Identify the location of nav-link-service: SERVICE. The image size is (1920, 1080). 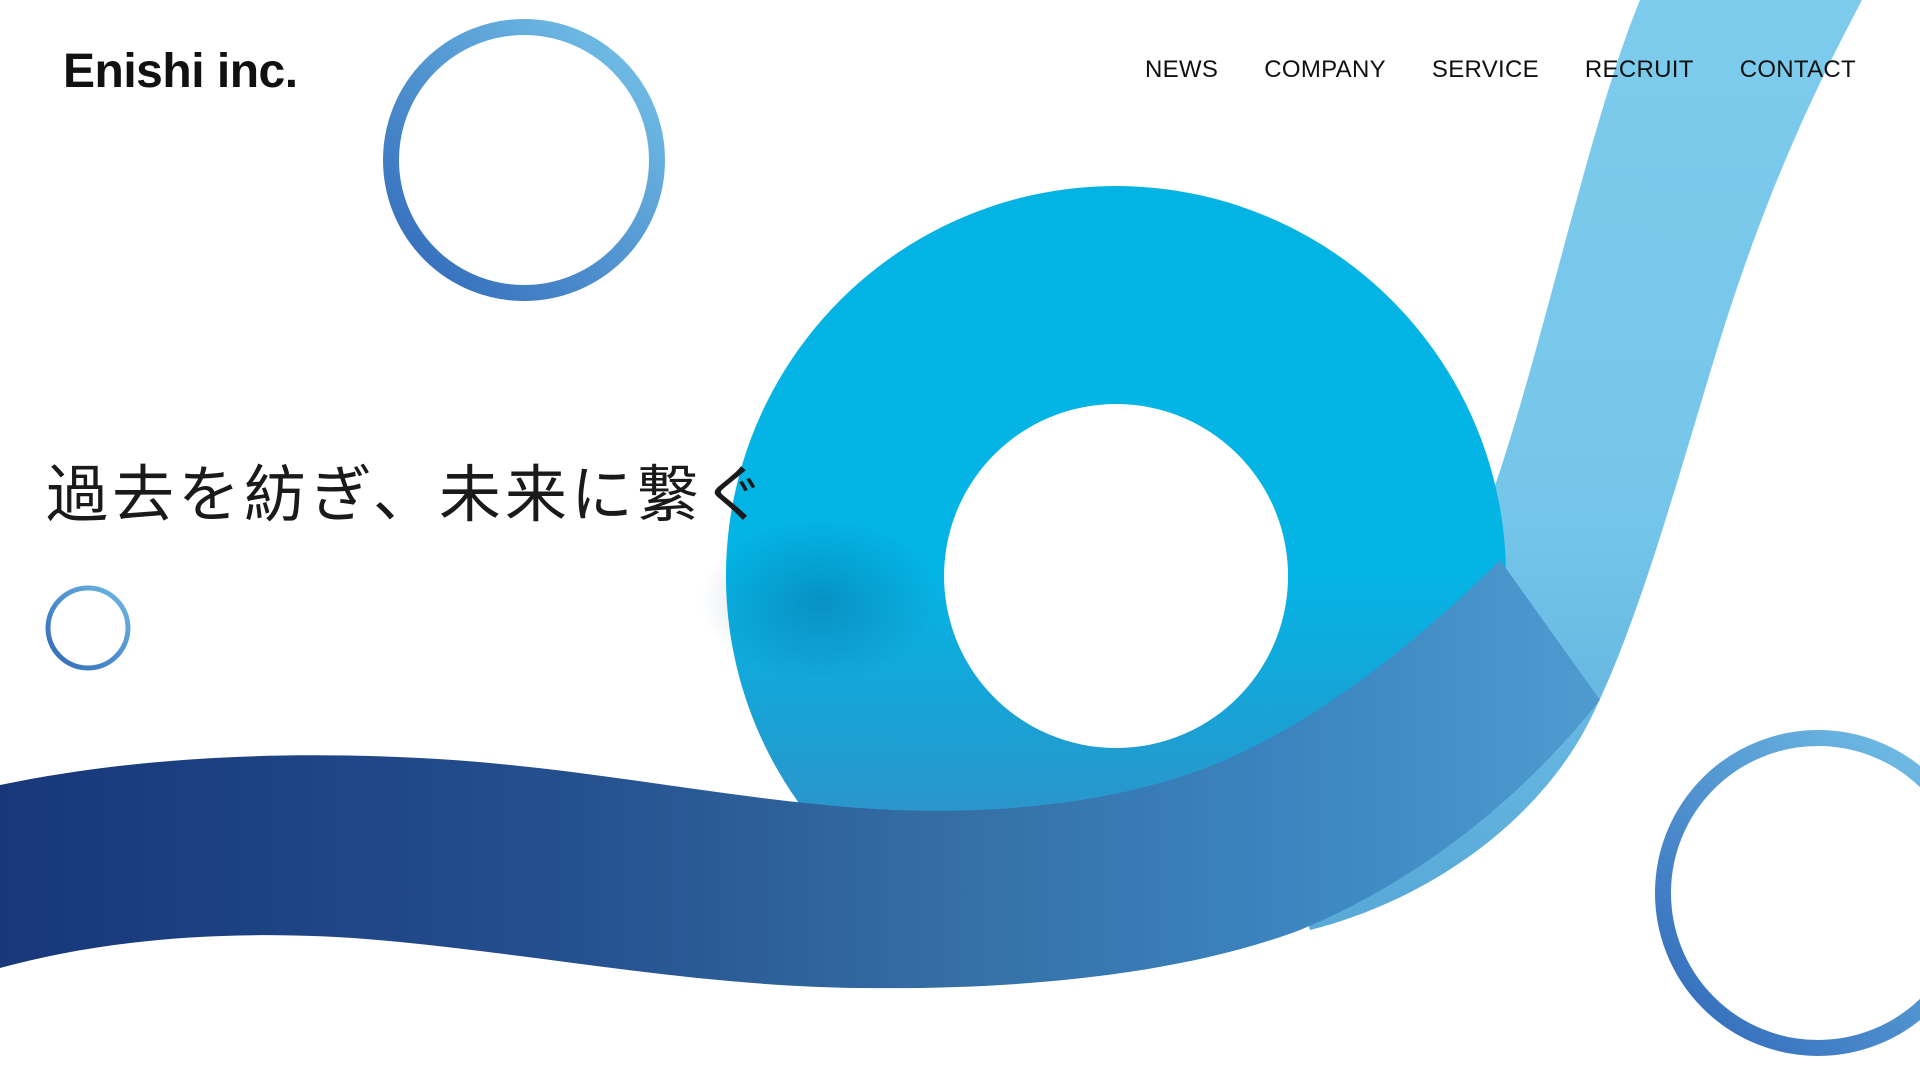
(1485, 70).